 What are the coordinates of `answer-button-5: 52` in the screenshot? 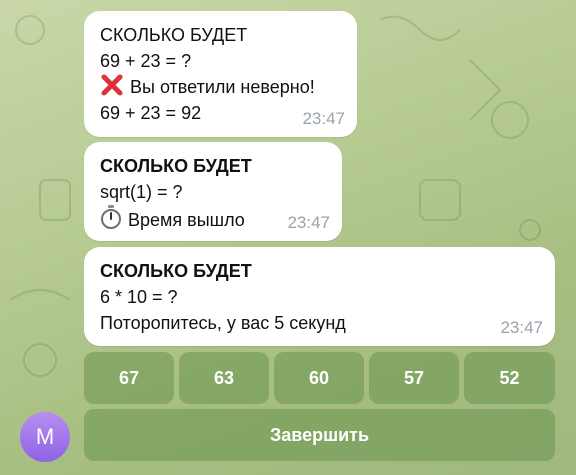 It's located at (509, 378).